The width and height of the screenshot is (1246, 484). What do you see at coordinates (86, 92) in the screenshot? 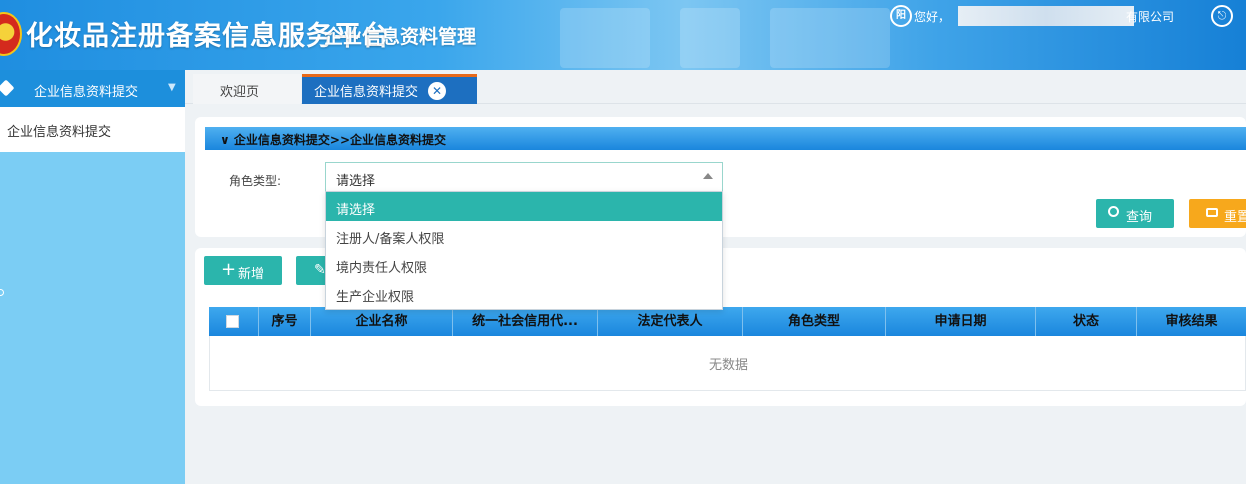
I see `sidebar-group-label: 企业信息资料提交` at bounding box center [86, 92].